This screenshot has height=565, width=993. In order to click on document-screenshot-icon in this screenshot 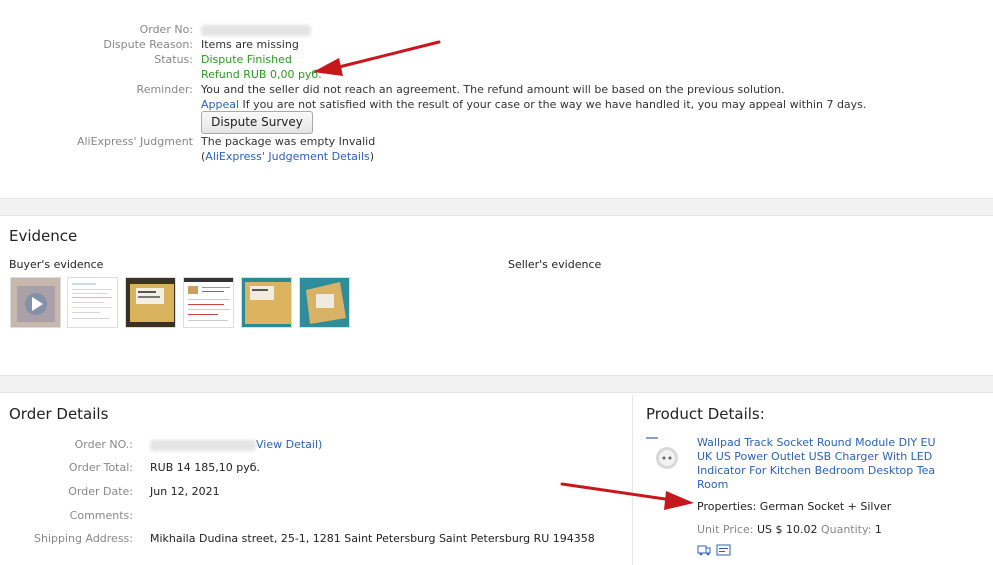, I will do `click(92, 301)`.